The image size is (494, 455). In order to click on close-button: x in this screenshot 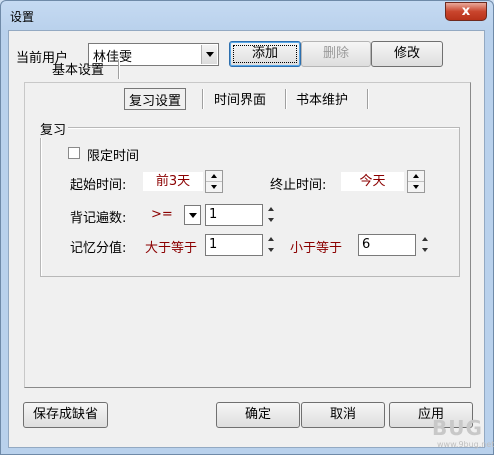, I will do `click(466, 11)`.